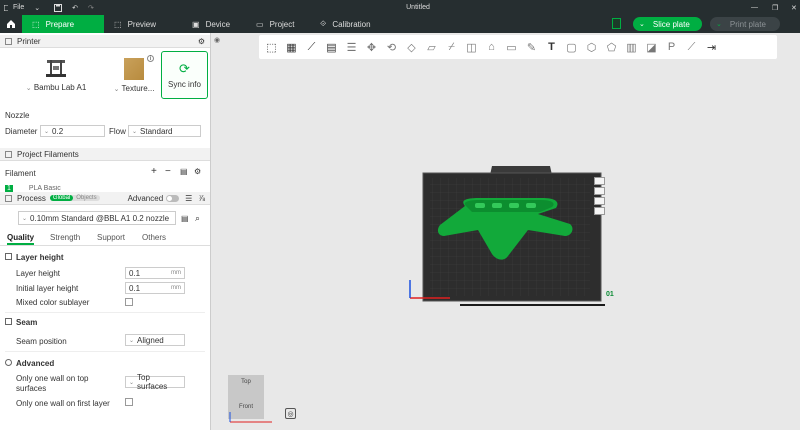 The height and width of the screenshot is (430, 800). What do you see at coordinates (754, 7) in the screenshot?
I see `minimize-icon: —` at bounding box center [754, 7].